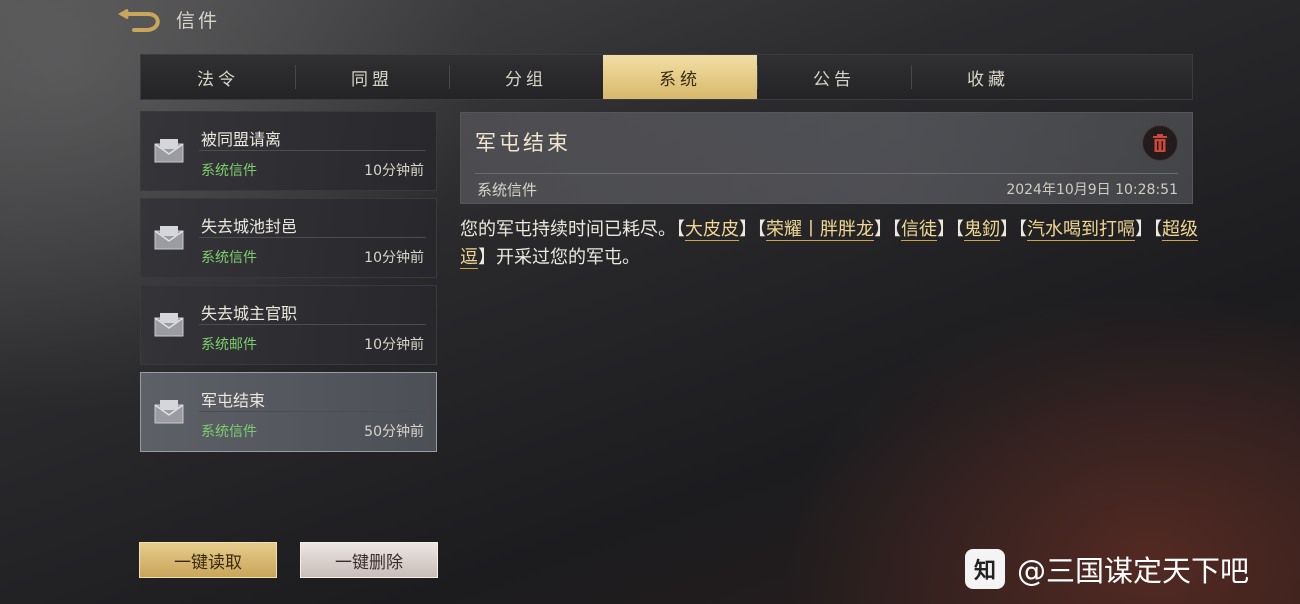 The height and width of the screenshot is (604, 1300). Describe the element at coordinates (526, 77) in the screenshot. I see `tab-groups: 分组` at that location.